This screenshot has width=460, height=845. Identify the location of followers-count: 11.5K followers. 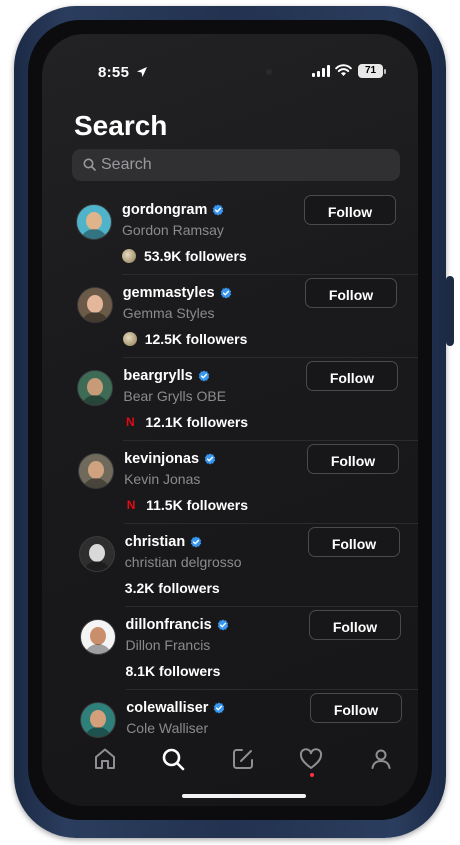
(197, 505).